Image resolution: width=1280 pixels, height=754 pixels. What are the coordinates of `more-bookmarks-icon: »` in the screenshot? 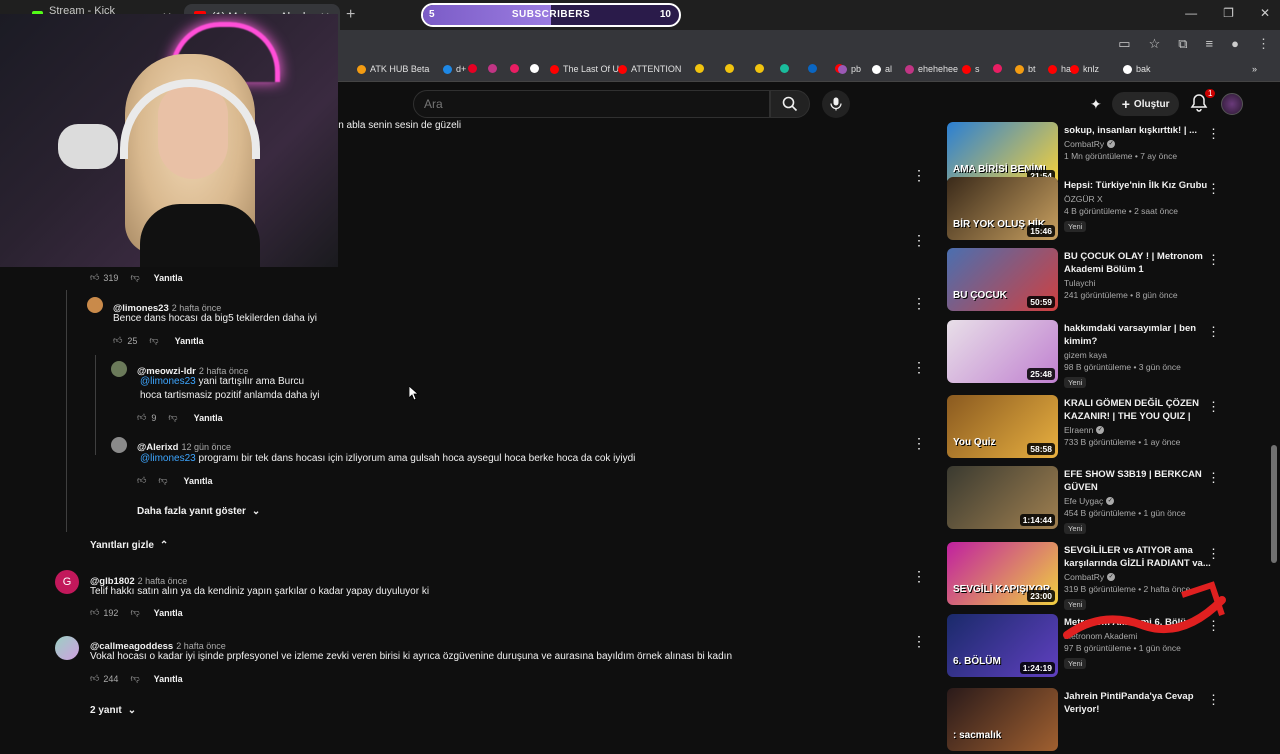 It's located at (1254, 69).